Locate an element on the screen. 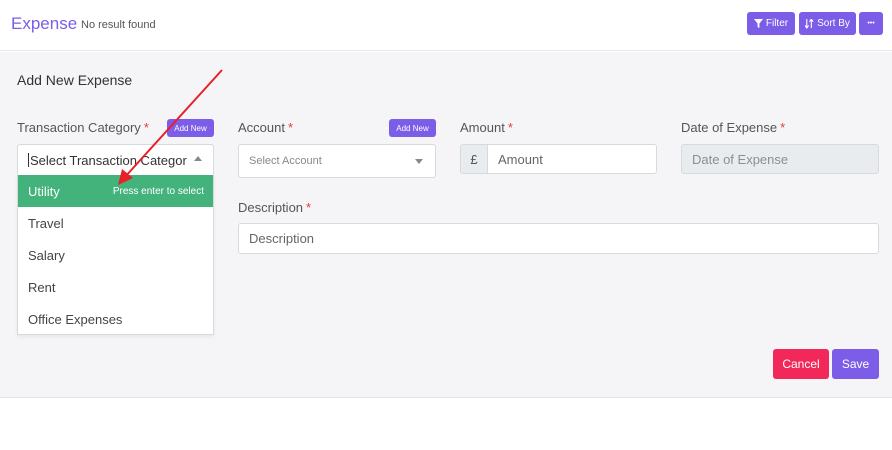 The height and width of the screenshot is (450, 892). sort-icon is located at coordinates (809, 23).